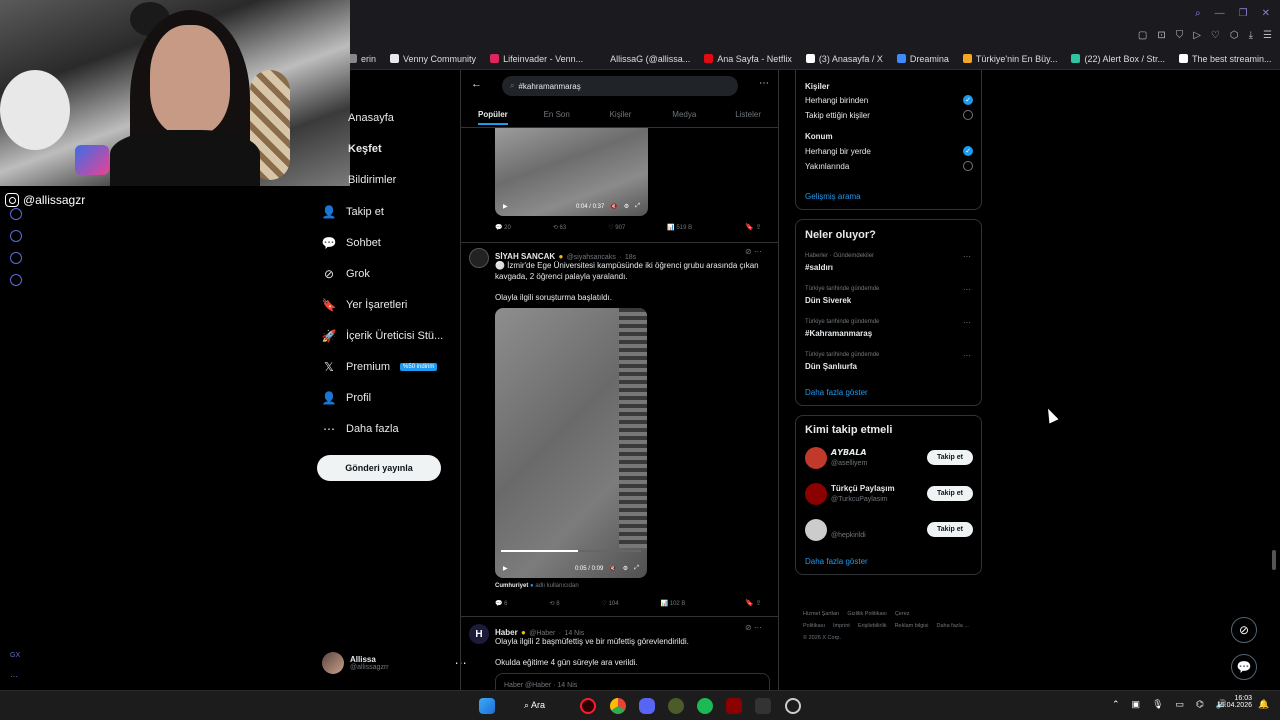 The image size is (1280, 720). I want to click on filter-anywhere-label: Herhangi bir yerde, so click(838, 151).